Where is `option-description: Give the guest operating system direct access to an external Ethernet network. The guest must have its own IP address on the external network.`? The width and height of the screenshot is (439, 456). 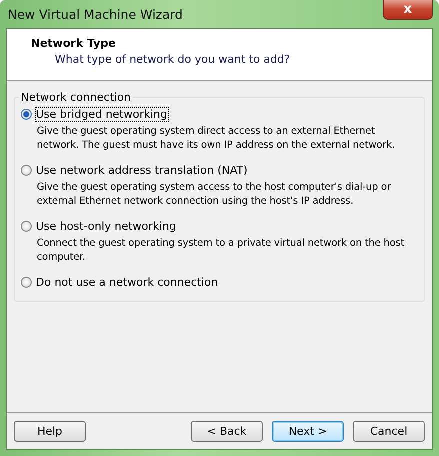
option-description: Give the guest operating system direct access to an external Ethernet network. The guest must have its own IP address on the external network. is located at coordinates (216, 139).